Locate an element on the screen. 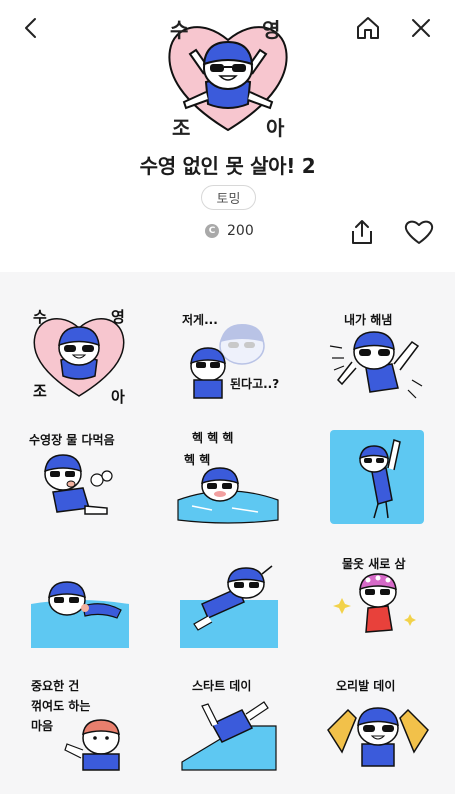 This screenshot has width=455, height=794. price-value: 200 is located at coordinates (240, 231).